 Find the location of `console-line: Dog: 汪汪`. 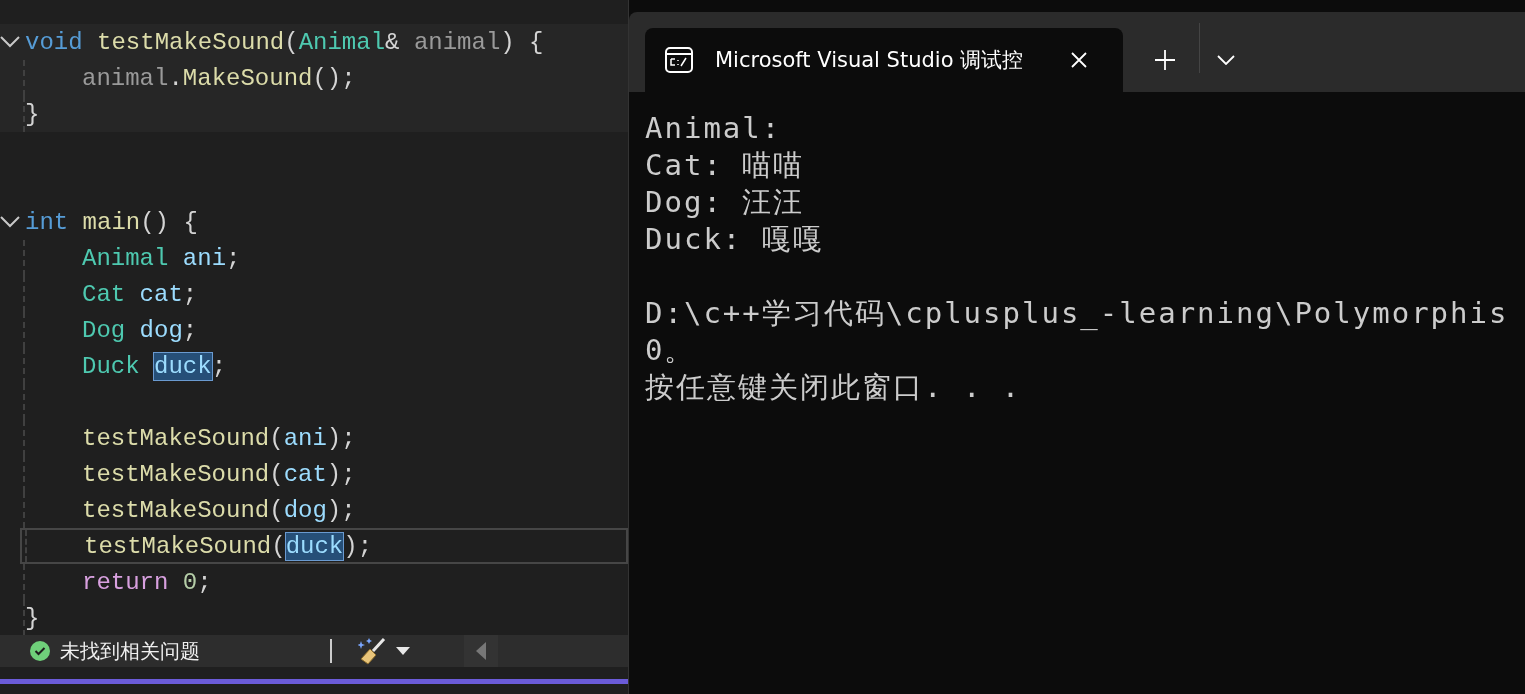

console-line: Dog: 汪汪 is located at coordinates (725, 202).